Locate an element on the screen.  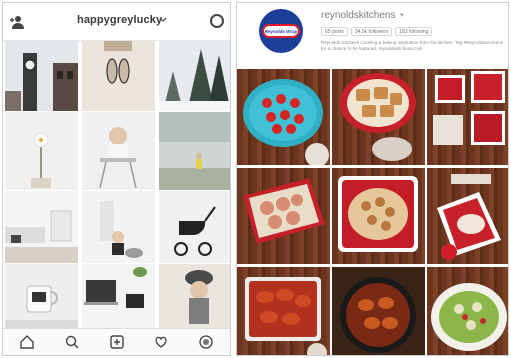
baby-highchair-photo is located at coordinates (118, 151).